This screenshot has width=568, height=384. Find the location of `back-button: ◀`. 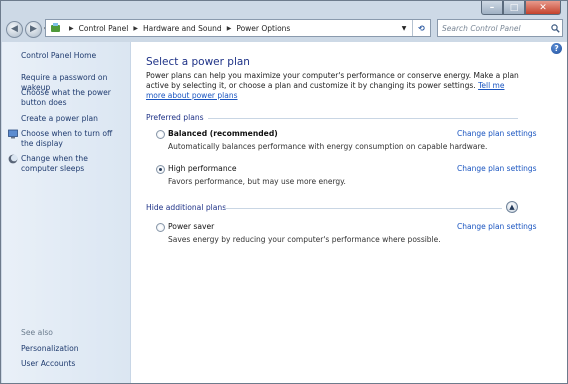

back-button: ◀ is located at coordinates (14, 29).